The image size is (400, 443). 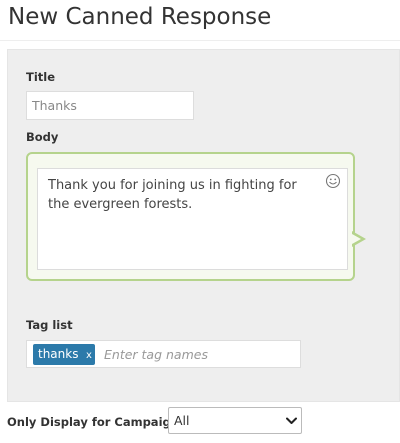 I want to click on bubble-tail-inner, so click(x=356, y=239).